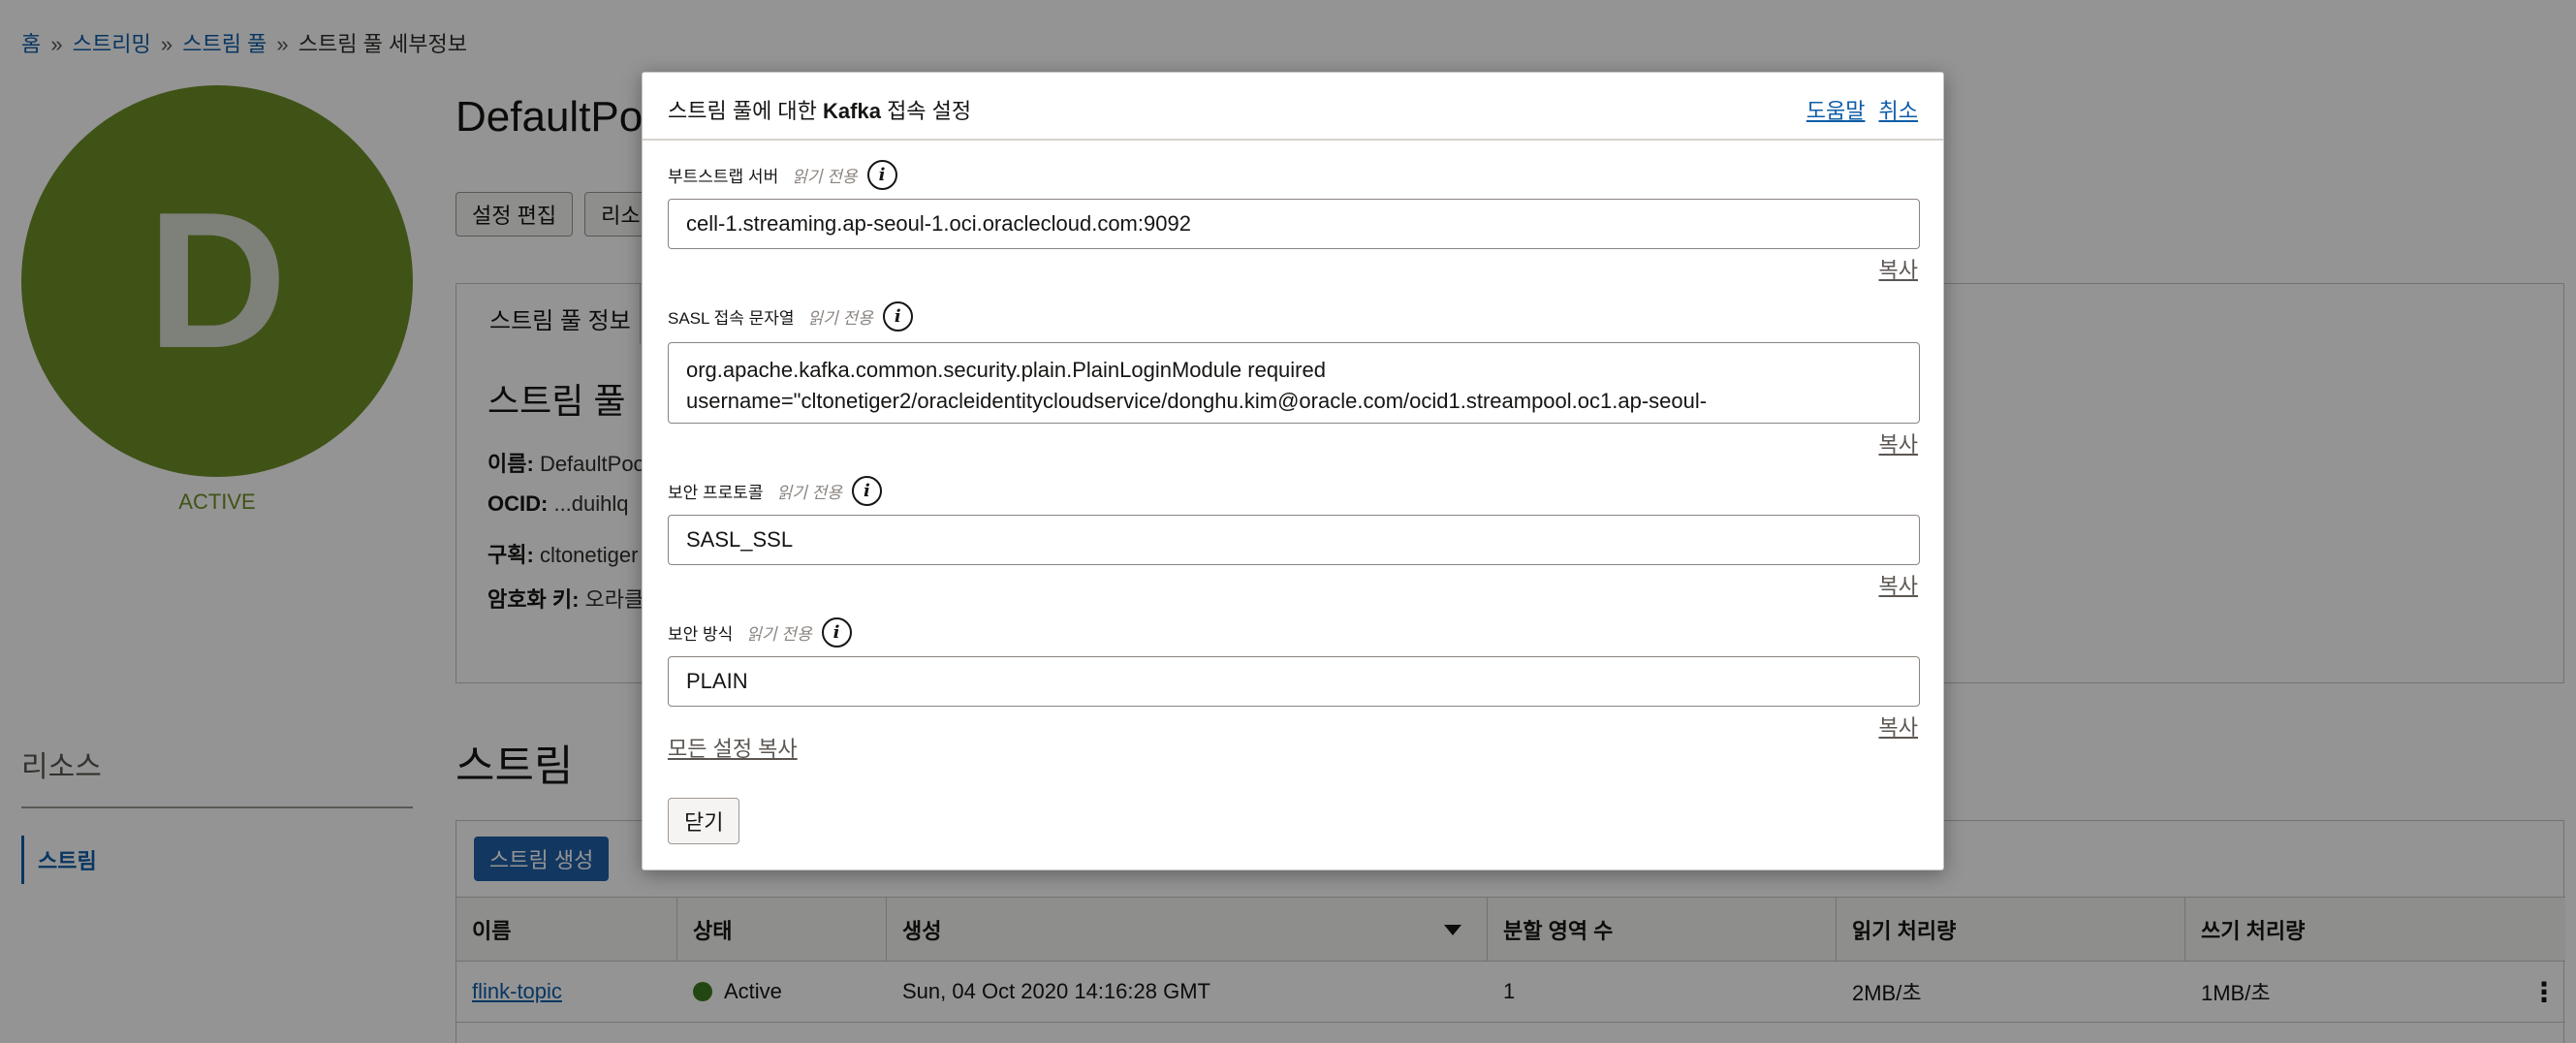  Describe the element at coordinates (1898, 726) in the screenshot. I see `copy-mechanism-link: 복사` at that location.